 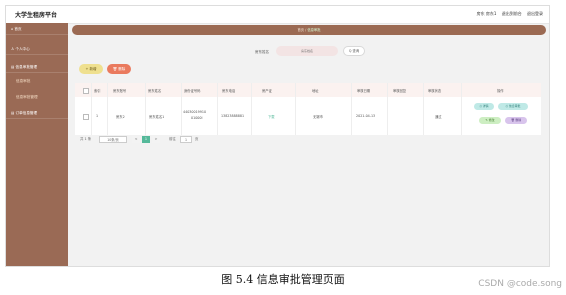 I want to click on detail-label: 详情, so click(x=485, y=106).